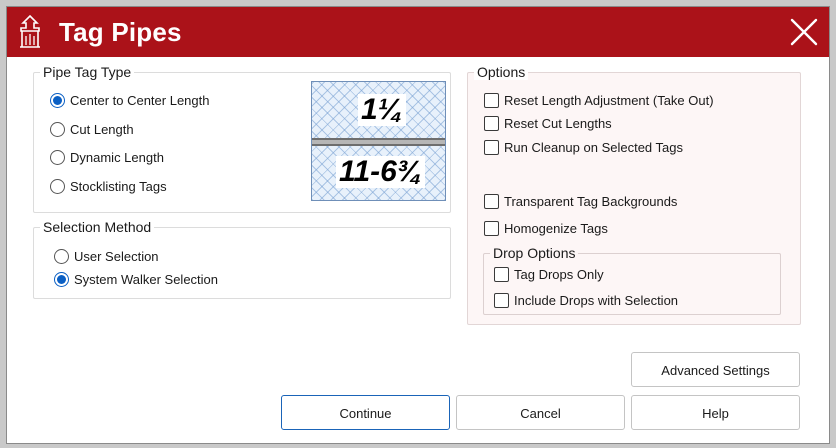  I want to click on tag-preview-image: 1¼ 11-6¾, so click(378, 141).